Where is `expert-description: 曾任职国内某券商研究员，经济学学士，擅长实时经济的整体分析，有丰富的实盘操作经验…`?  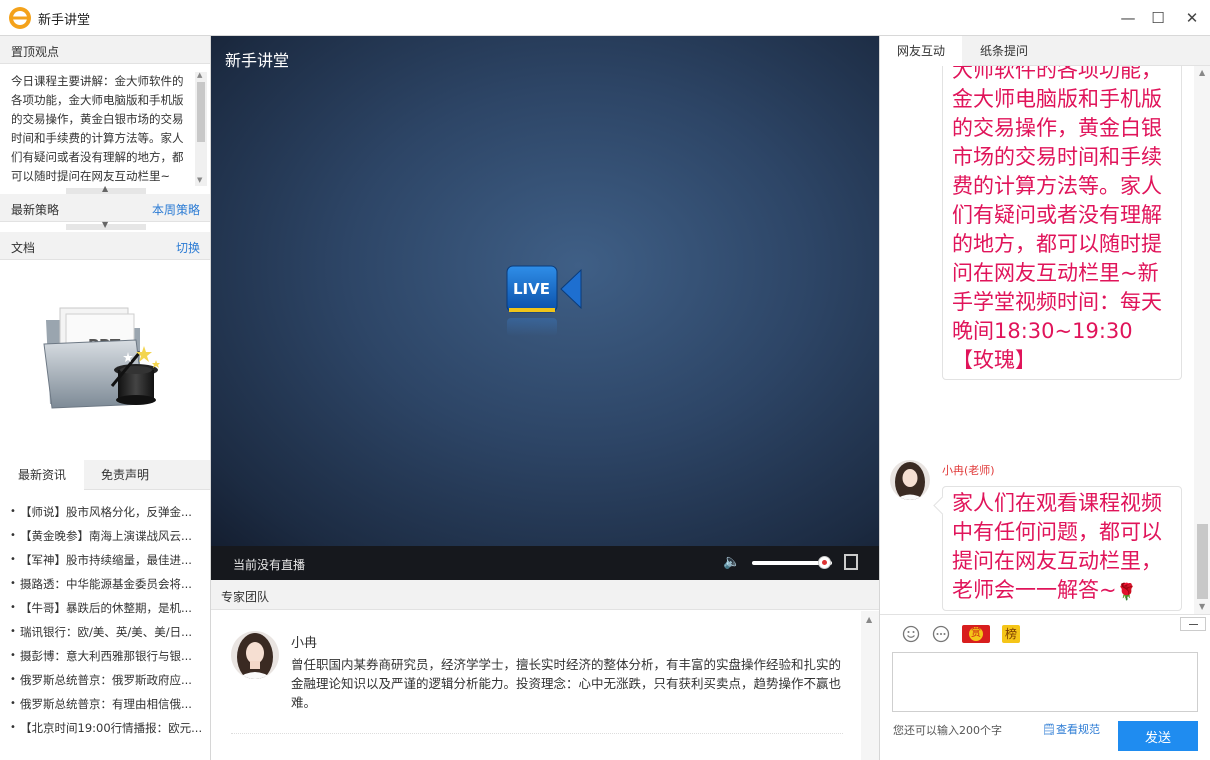 expert-description: 曾任职国内某券商研究员，经济学学士，擅长实时经济的整体分析，有丰富的实盘操作经验… is located at coordinates (566, 683).